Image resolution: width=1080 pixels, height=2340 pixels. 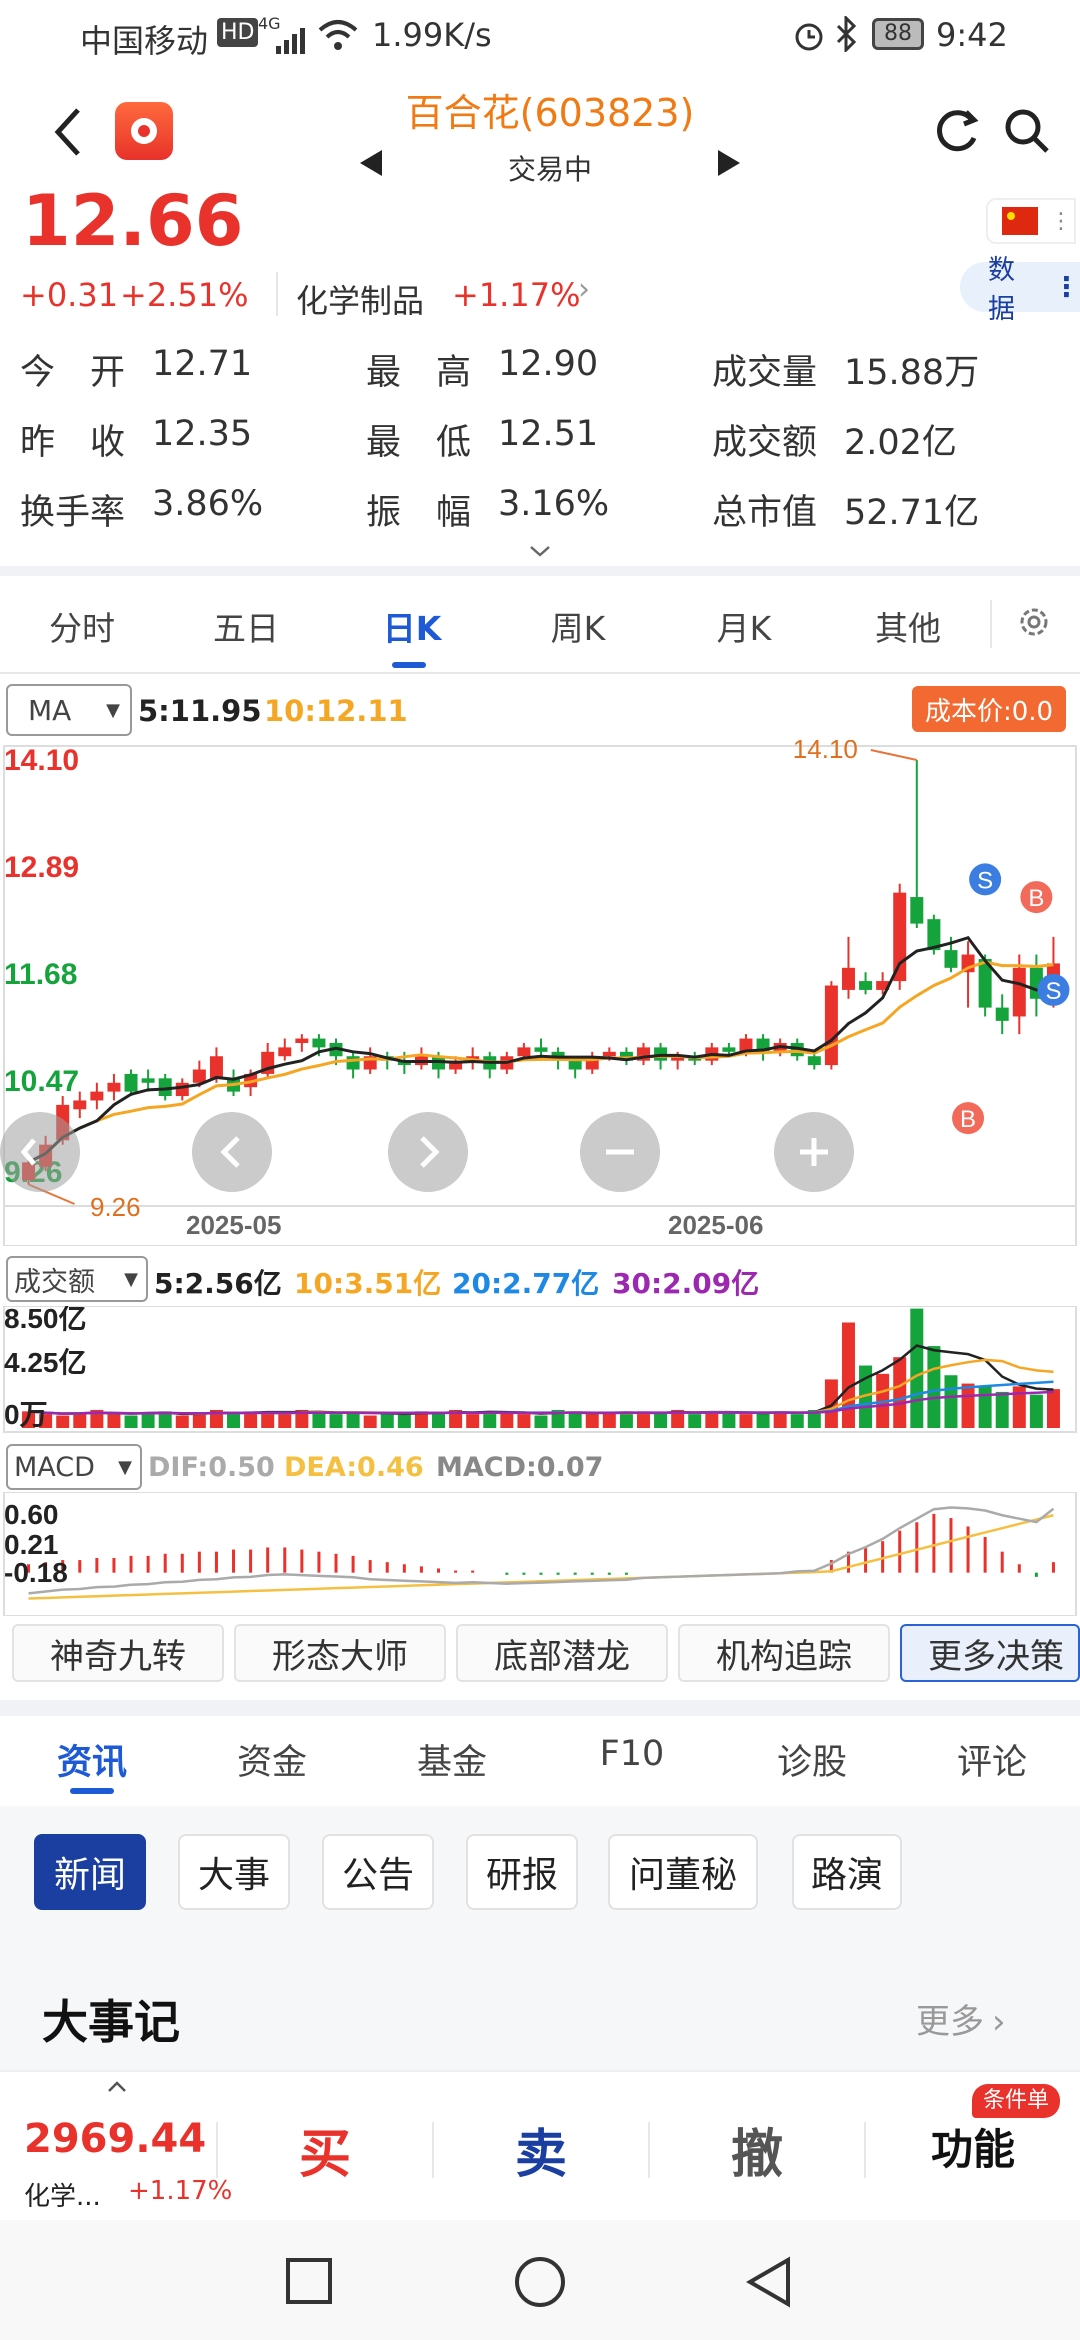 What do you see at coordinates (912, 373) in the screenshot?
I see `stat-value: 15.88万` at bounding box center [912, 373].